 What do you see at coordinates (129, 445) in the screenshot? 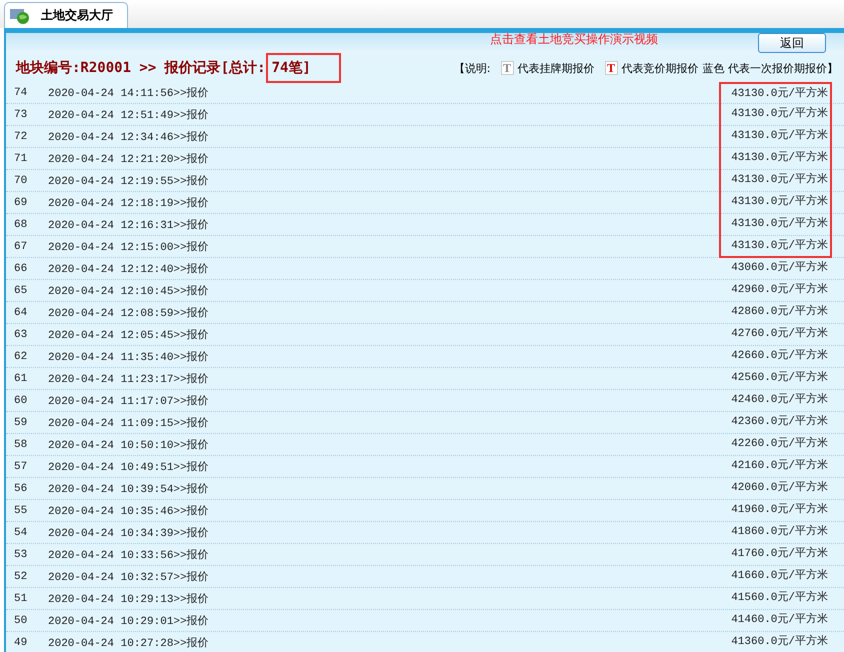
I see `bid-time: 2020-04-24 10:50:10>>报价` at bounding box center [129, 445].